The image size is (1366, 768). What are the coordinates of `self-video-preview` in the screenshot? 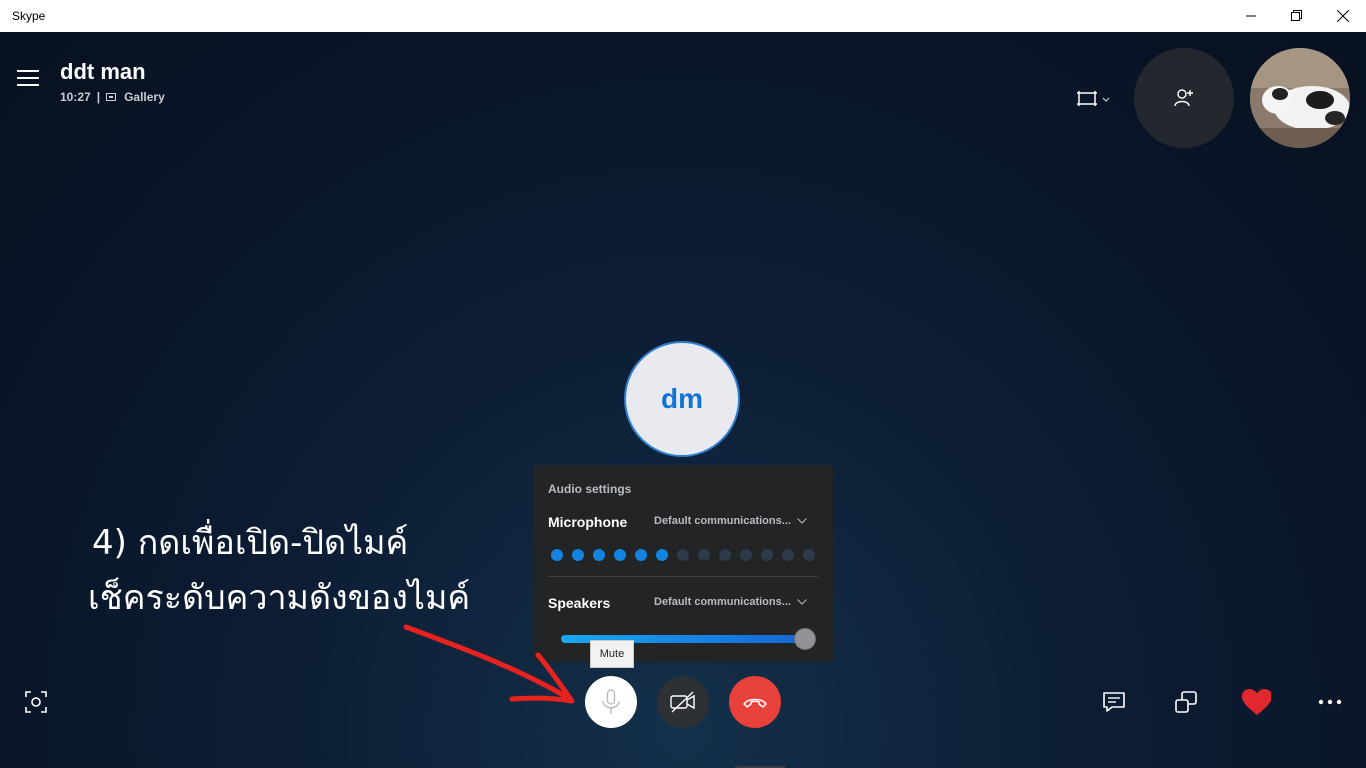 It's located at (1300, 98).